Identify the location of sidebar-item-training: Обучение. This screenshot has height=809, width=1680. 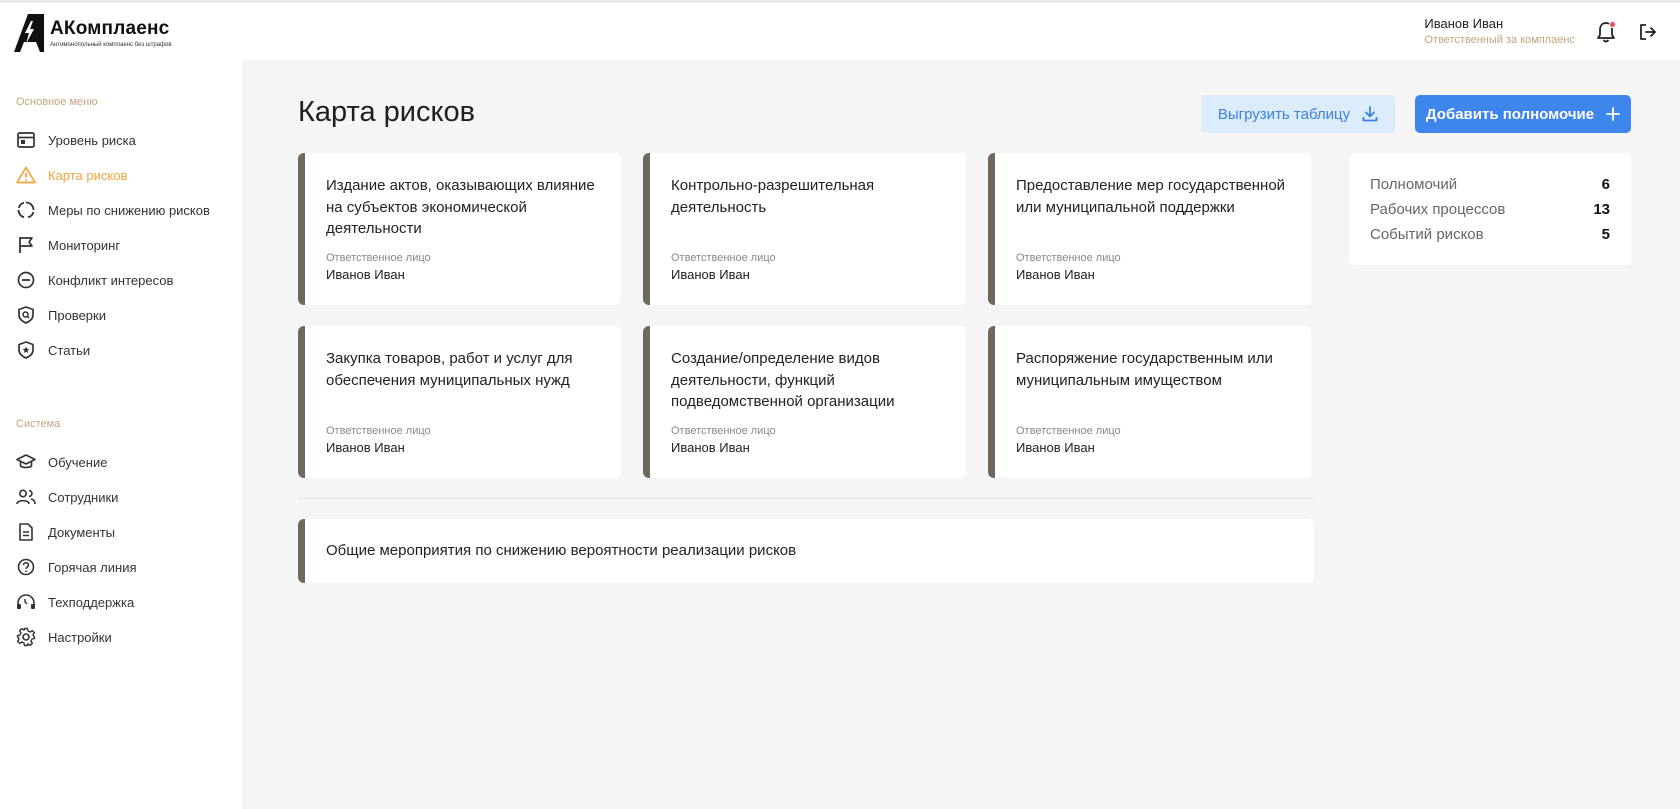
(61, 462).